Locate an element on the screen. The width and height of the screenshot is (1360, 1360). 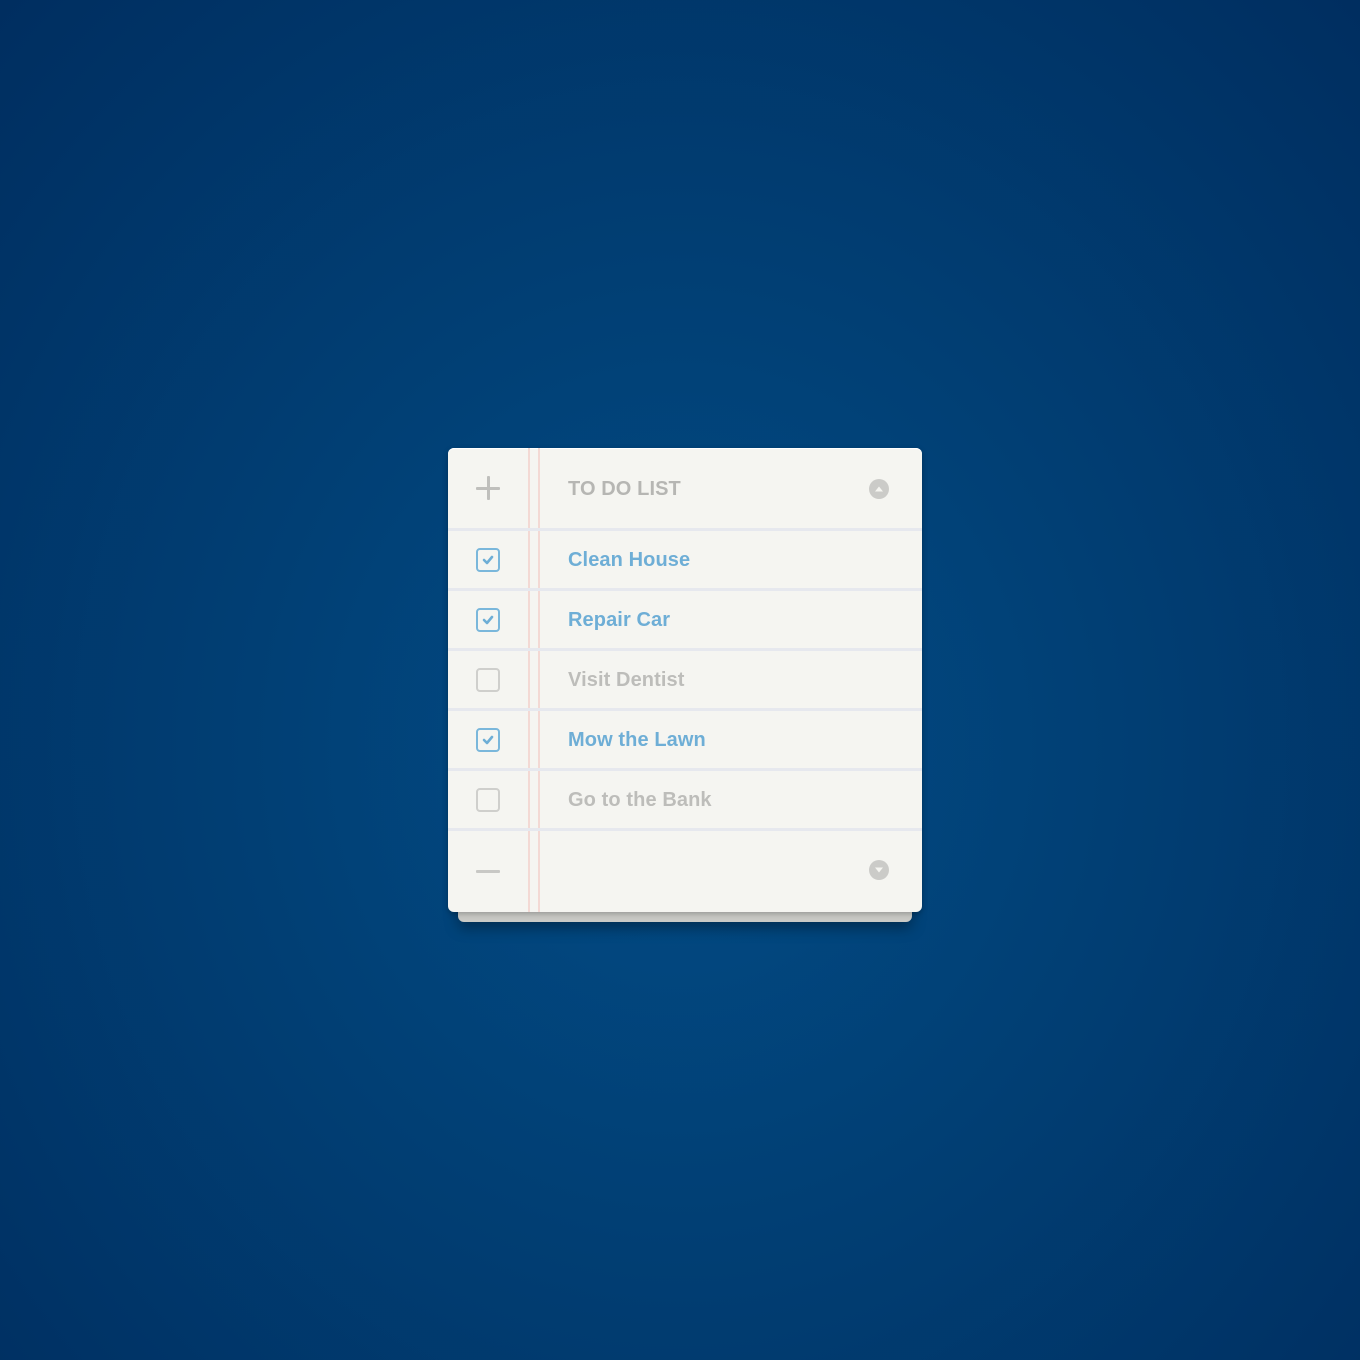
scroll-up-button is located at coordinates (879, 489).